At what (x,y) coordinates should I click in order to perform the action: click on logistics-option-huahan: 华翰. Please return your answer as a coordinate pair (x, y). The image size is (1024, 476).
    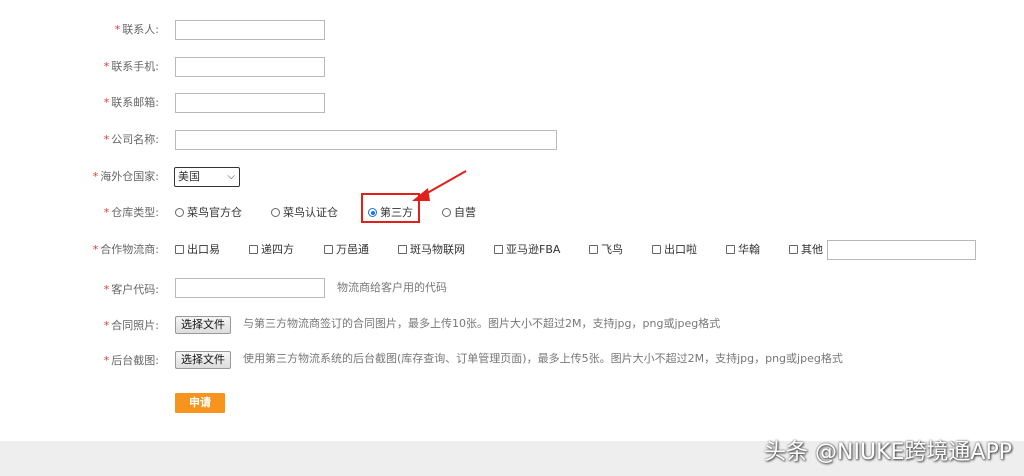
    Looking at the image, I should click on (743, 250).